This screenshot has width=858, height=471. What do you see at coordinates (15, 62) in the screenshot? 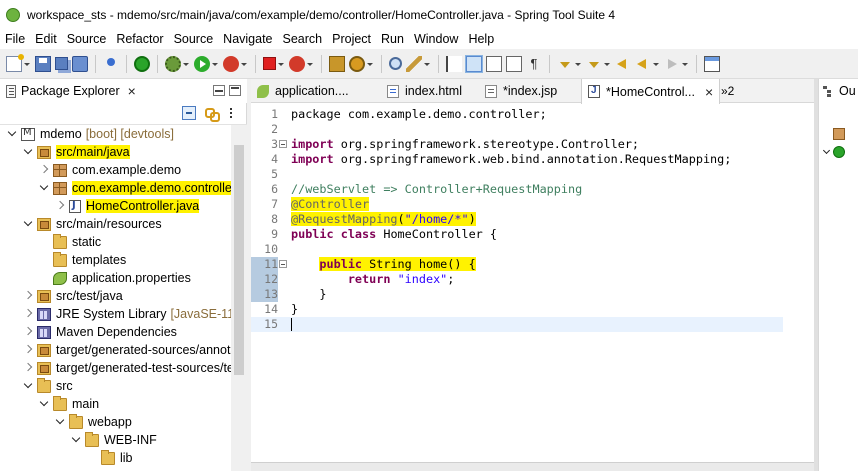
I see `new-icon` at bounding box center [15, 62].